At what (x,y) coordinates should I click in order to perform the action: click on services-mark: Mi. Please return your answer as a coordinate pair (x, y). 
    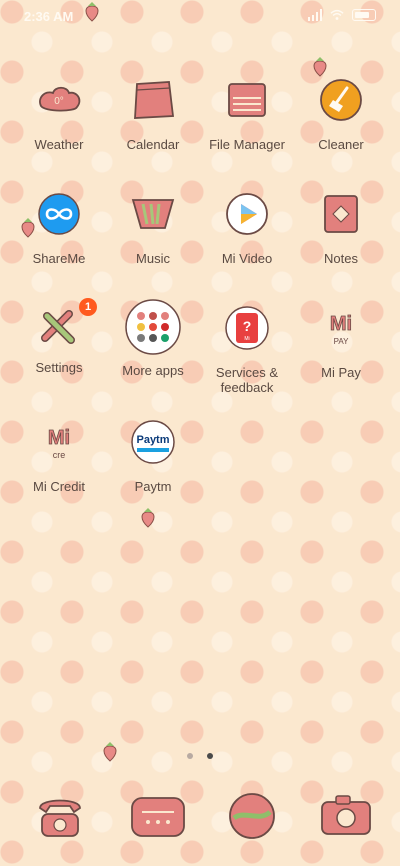
    Looking at the image, I should click on (246, 339).